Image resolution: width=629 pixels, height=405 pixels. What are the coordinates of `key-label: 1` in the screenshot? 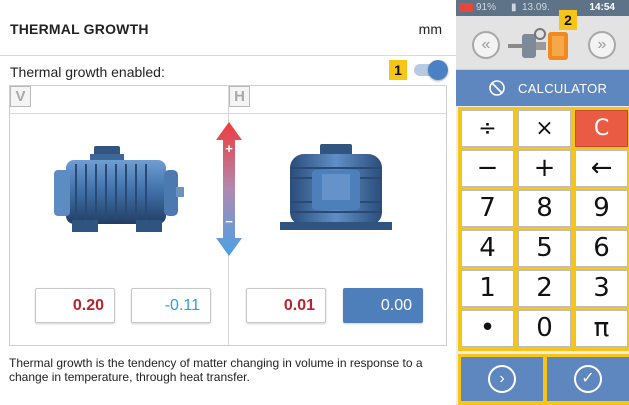 It's located at (487, 288).